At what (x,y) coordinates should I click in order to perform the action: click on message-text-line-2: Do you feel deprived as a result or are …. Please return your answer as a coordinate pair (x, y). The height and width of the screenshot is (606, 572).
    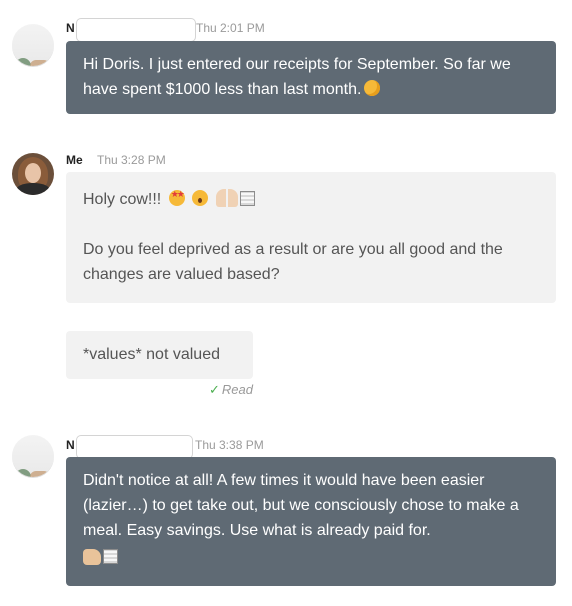
    Looking at the image, I should click on (293, 262).